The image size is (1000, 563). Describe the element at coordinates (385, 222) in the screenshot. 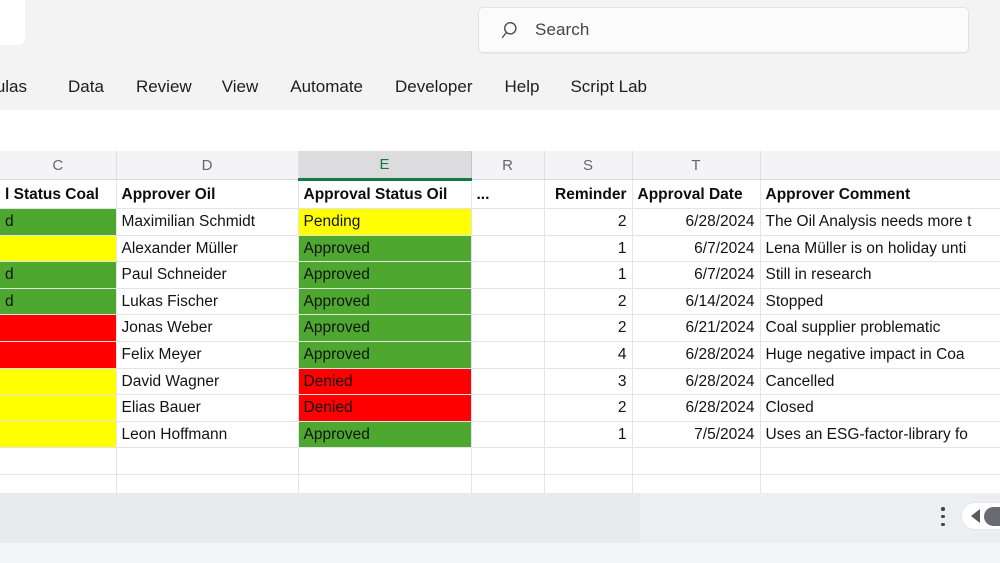

I see `cell-approval-status-oil: Pending` at that location.